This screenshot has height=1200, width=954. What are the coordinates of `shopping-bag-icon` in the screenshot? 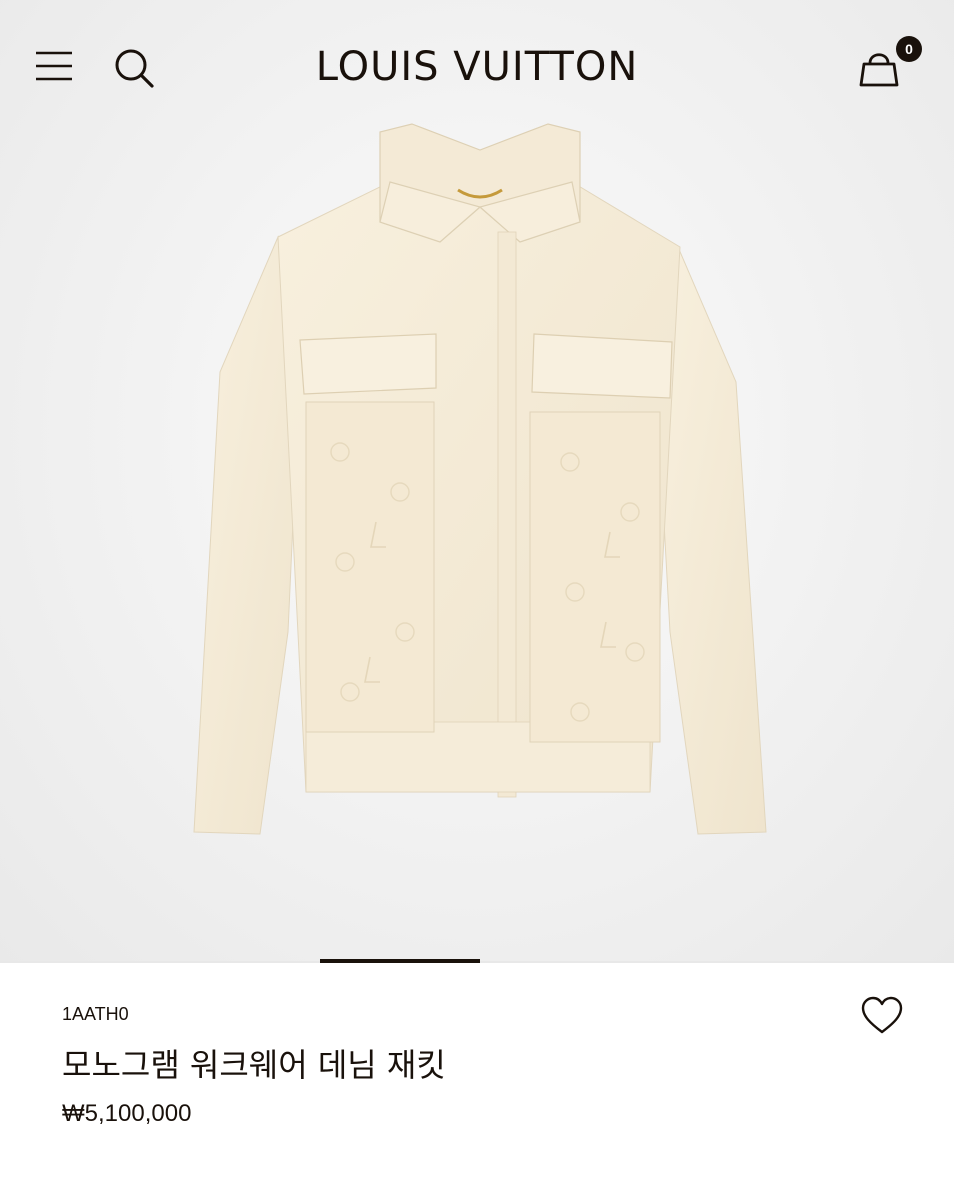 It's located at (879, 70).